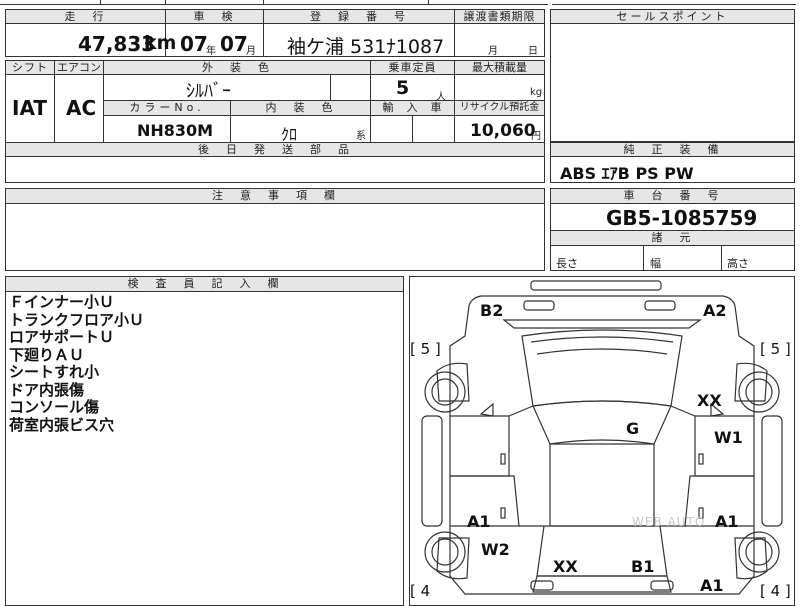 Image resolution: width=800 pixels, height=606 pixels. Describe the element at coordinates (633, 428) in the screenshot. I see `mark-g: G` at that location.